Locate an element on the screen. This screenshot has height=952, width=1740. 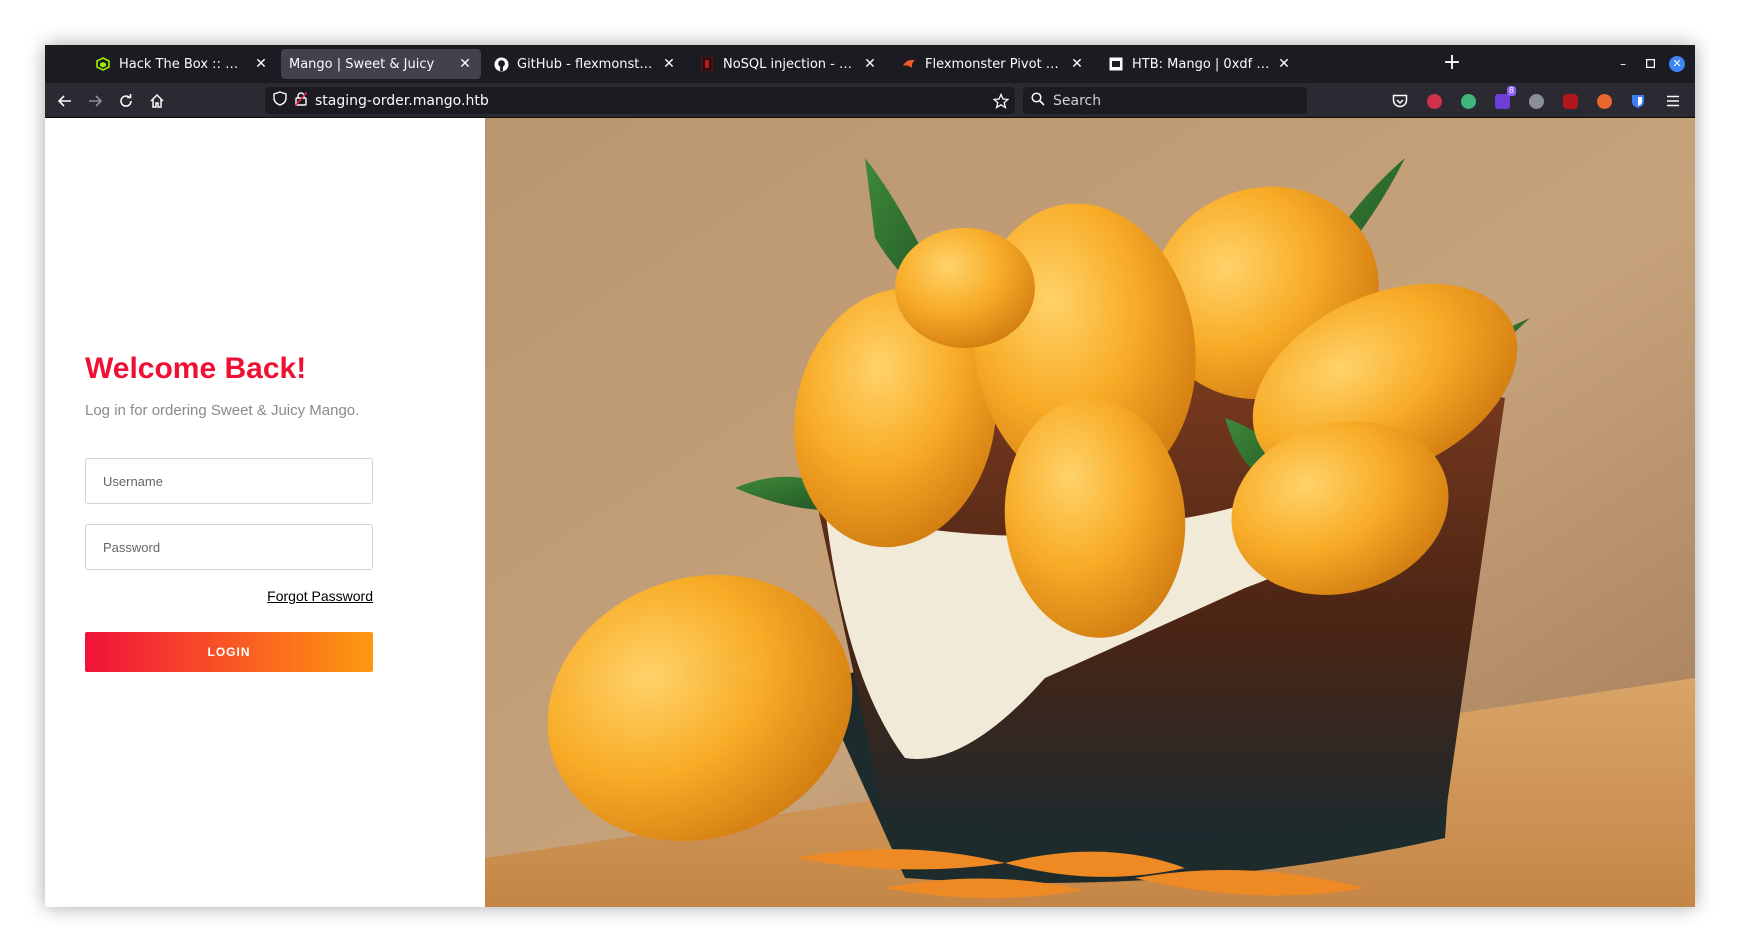
back-button is located at coordinates (65, 101).